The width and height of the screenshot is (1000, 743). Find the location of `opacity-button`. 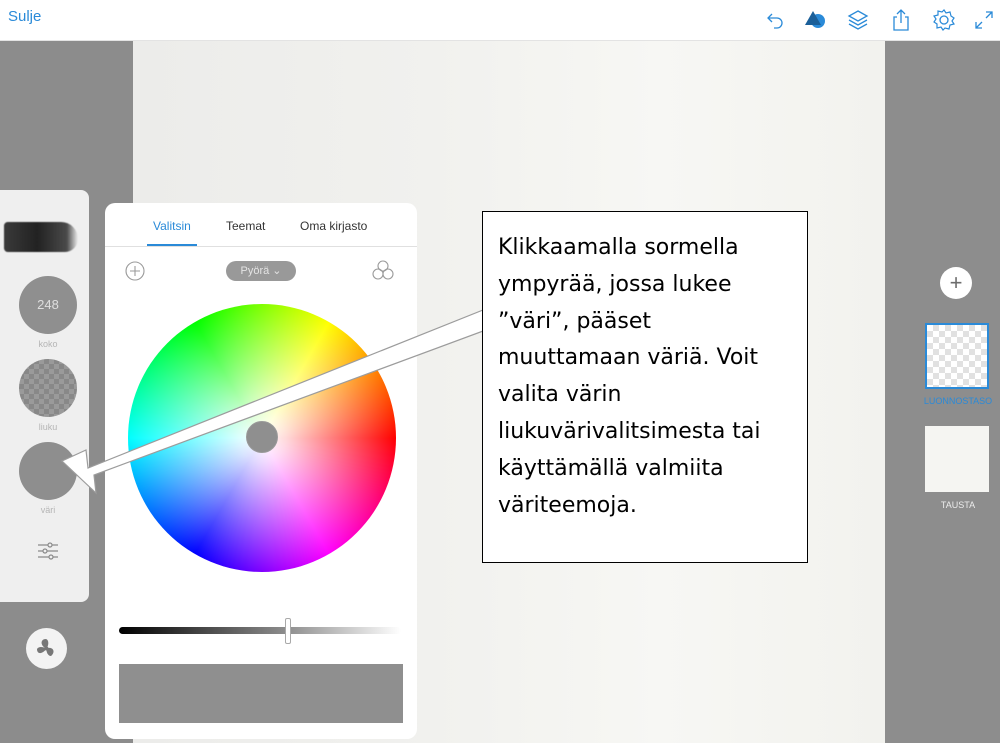

opacity-button is located at coordinates (48, 388).